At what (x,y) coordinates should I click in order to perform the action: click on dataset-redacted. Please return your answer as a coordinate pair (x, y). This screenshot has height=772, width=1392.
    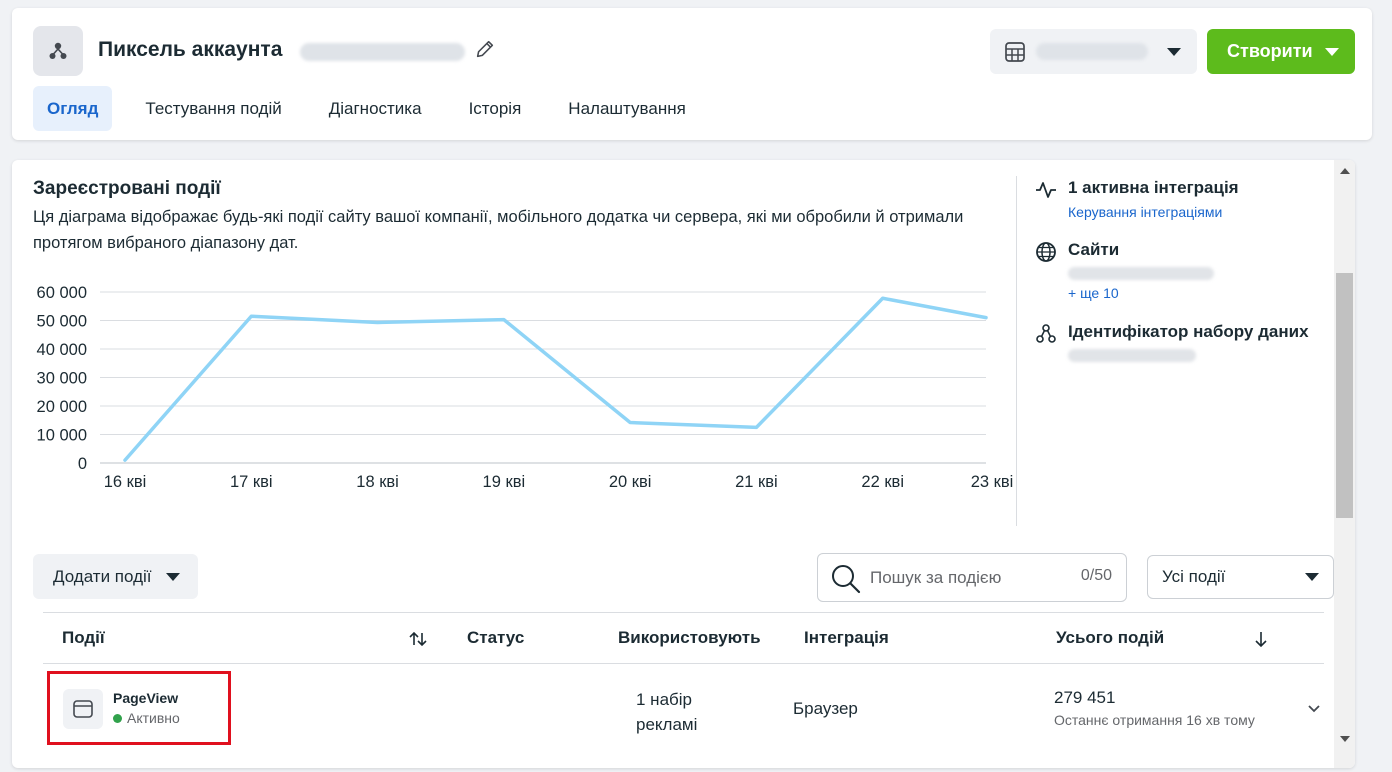
    Looking at the image, I should click on (1092, 51).